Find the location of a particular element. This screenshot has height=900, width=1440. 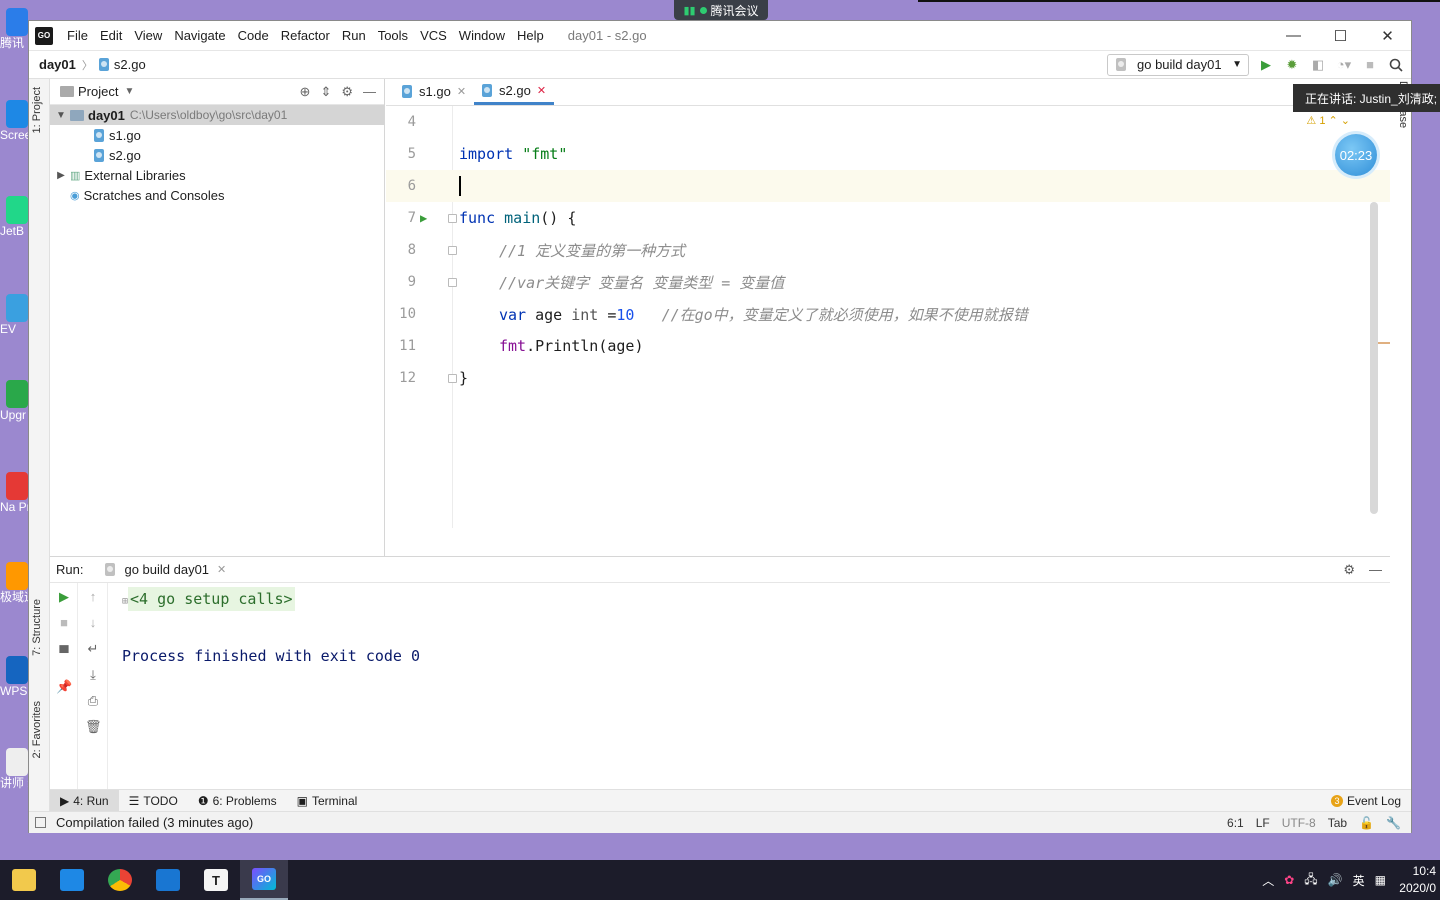

desktop-icon-lecturer: 讲师 绍 is located at coordinates (15, 769).